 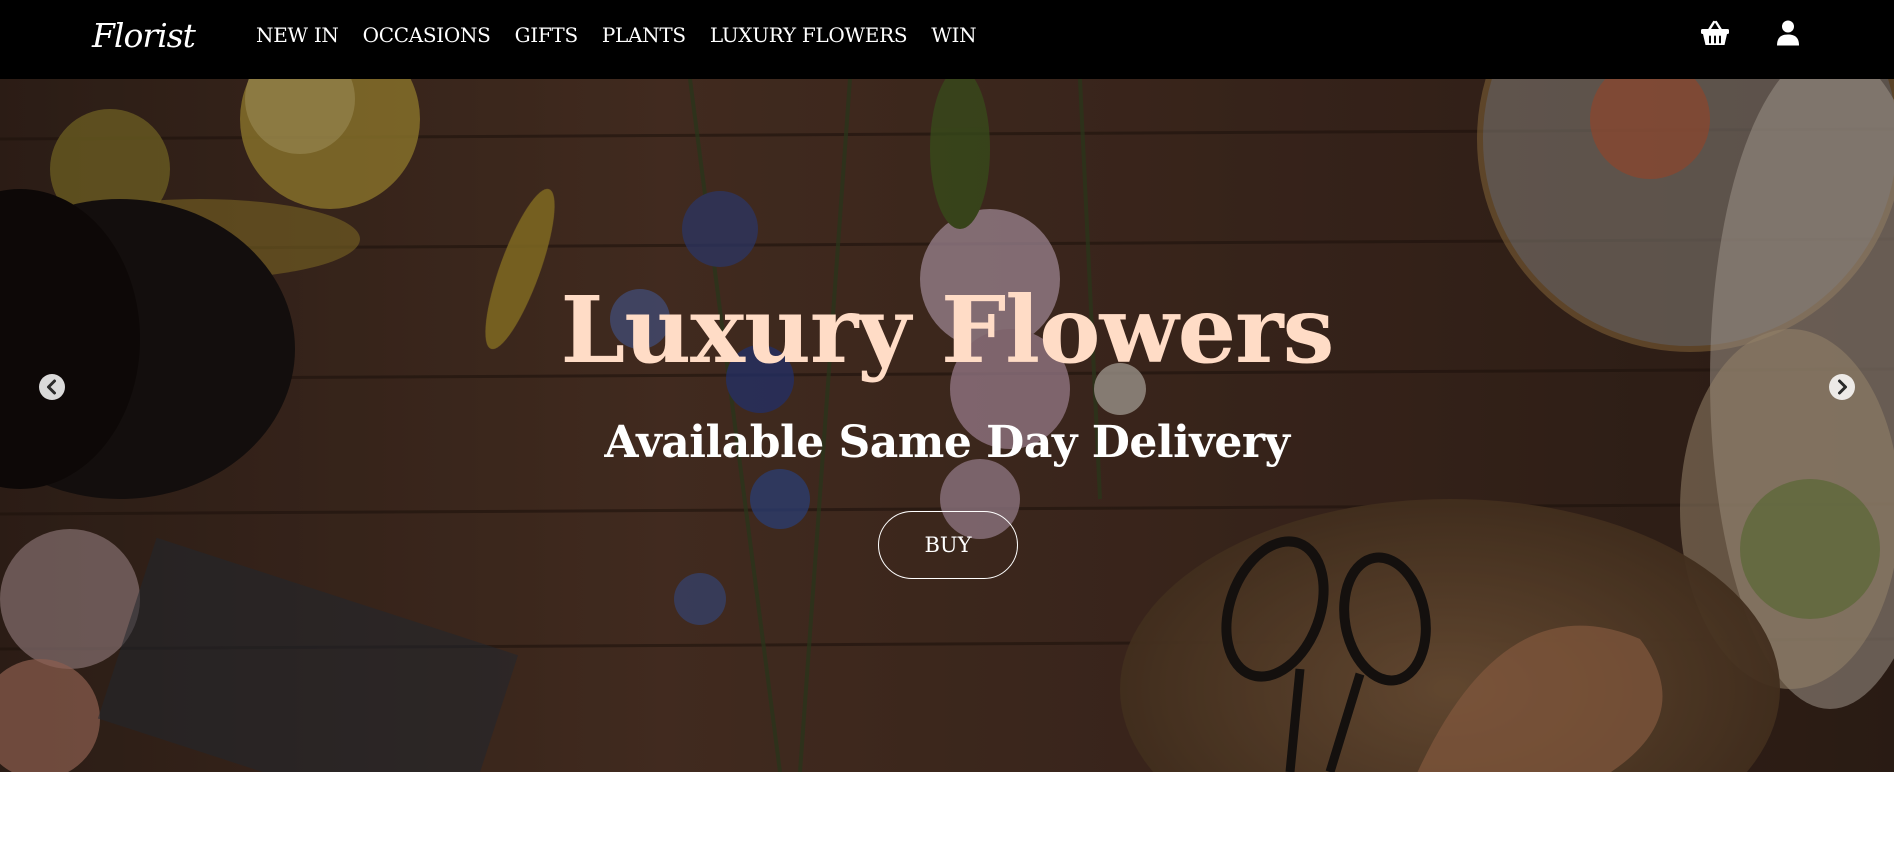 What do you see at coordinates (947, 330) in the screenshot?
I see `hero-title: Luxury Flowers` at bounding box center [947, 330].